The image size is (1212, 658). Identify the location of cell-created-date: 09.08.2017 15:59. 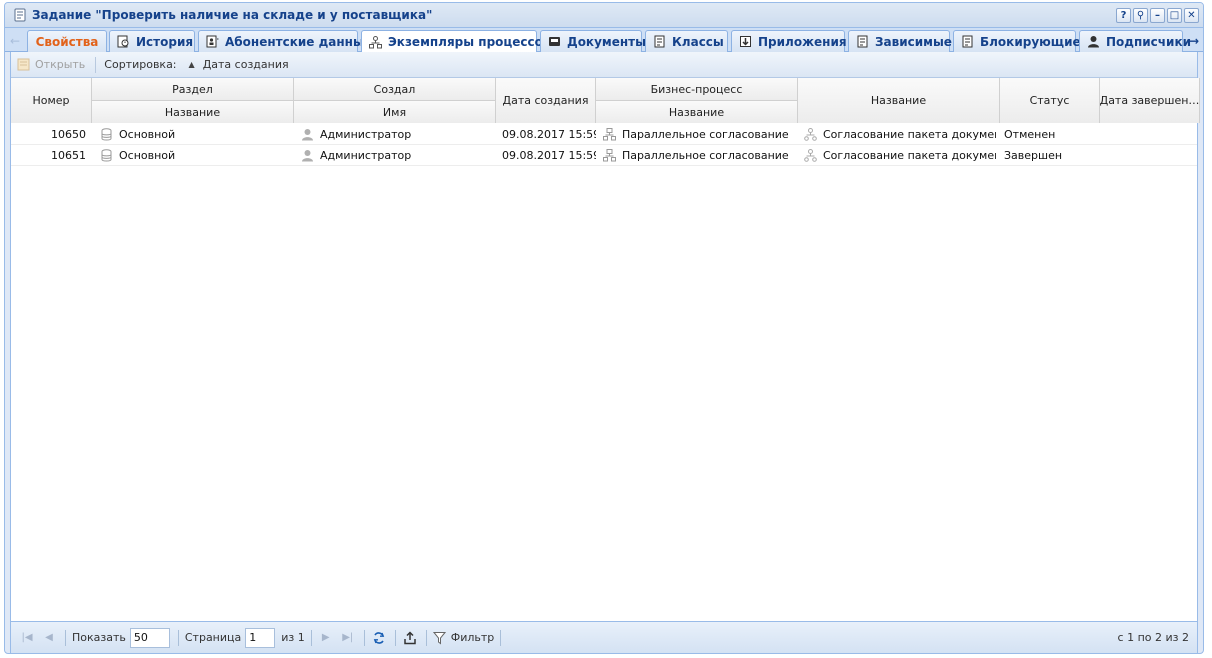
(549, 134).